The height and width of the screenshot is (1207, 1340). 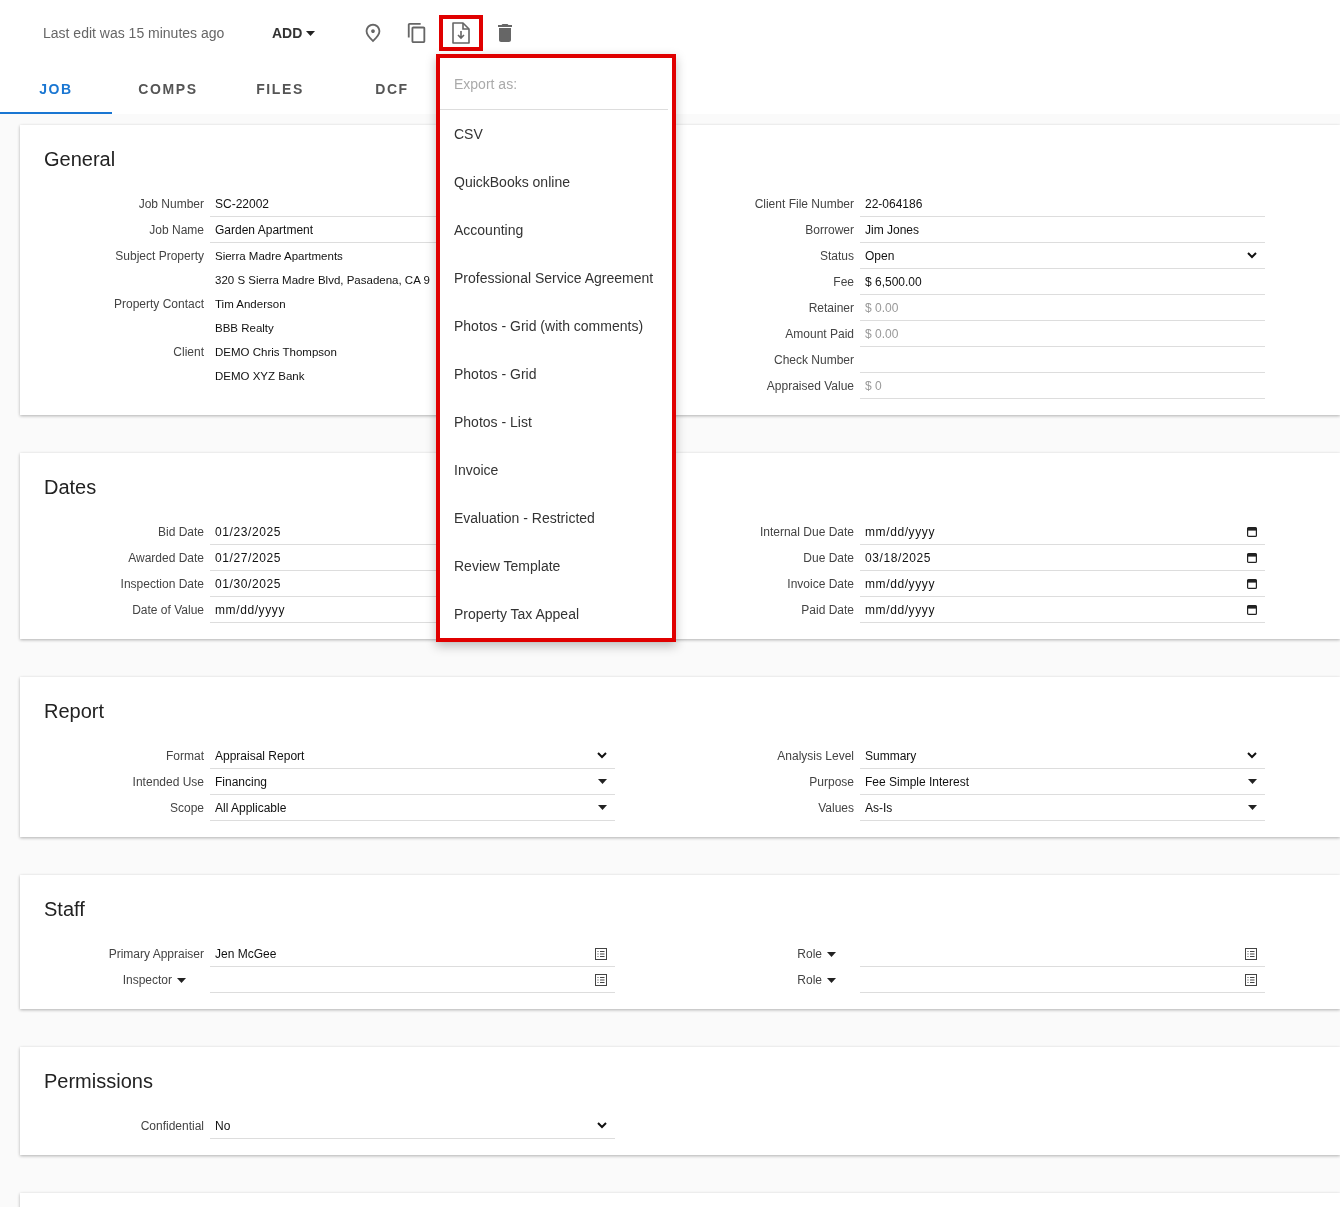 I want to click on section-title: Staff, so click(x=65, y=909).